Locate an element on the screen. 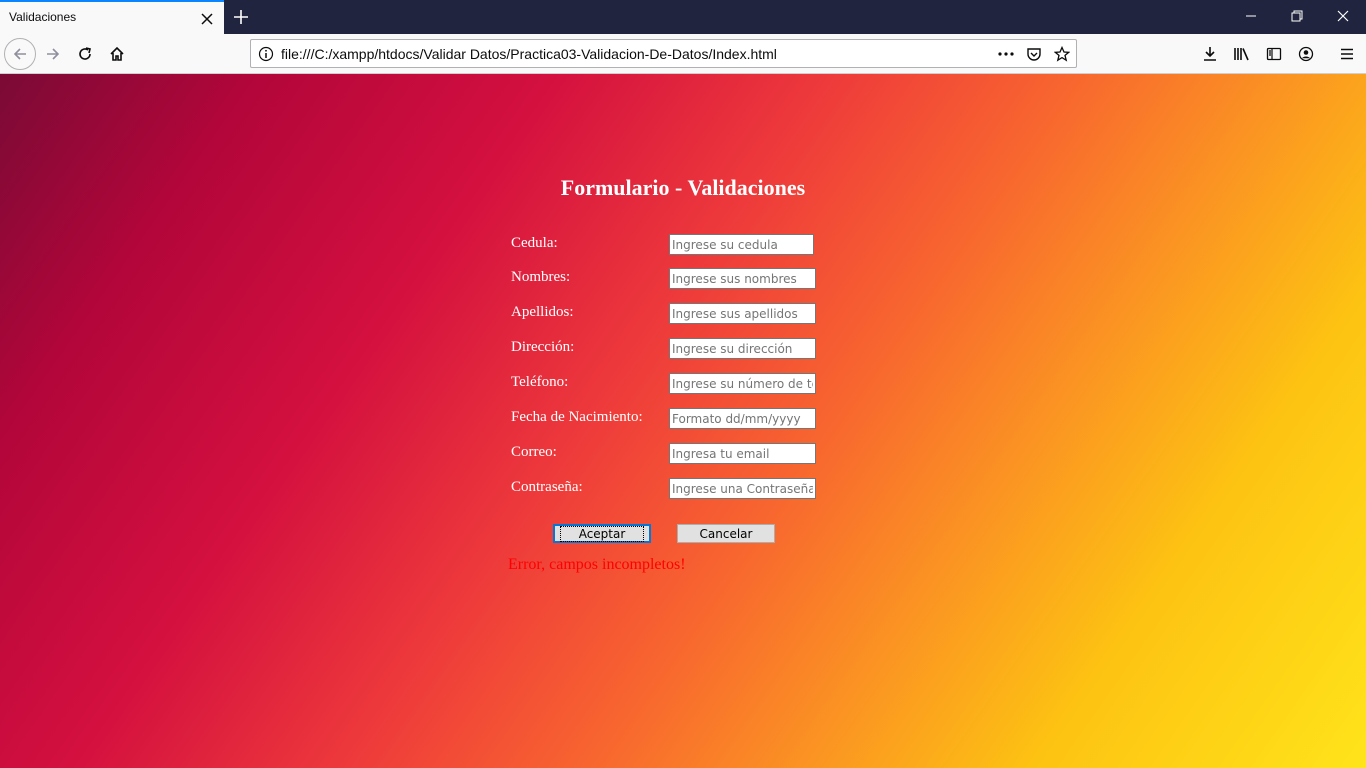  account-icon is located at coordinates (1306, 54).